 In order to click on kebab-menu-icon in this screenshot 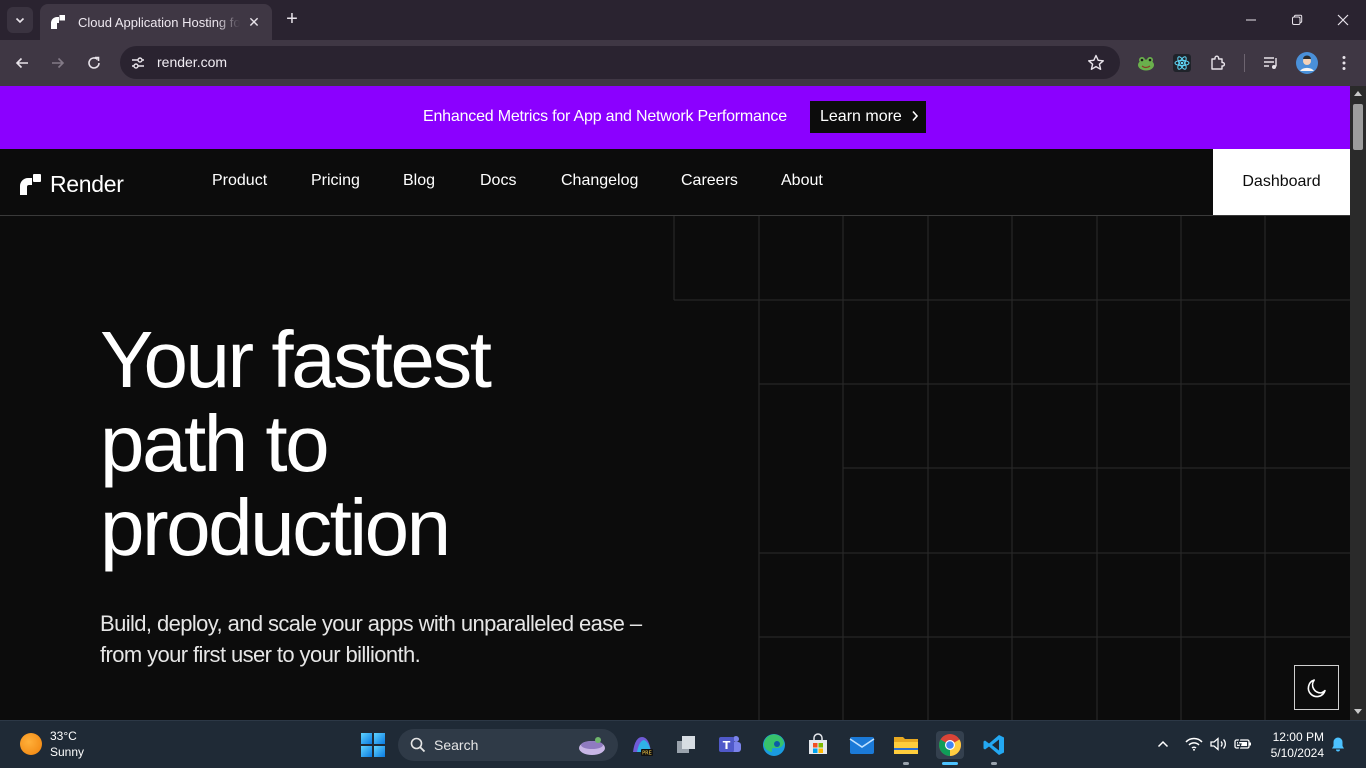, I will do `click(1344, 63)`.